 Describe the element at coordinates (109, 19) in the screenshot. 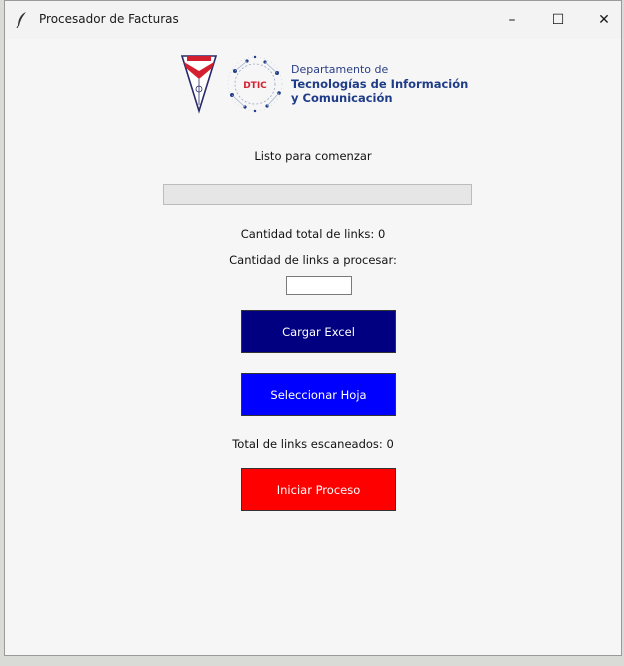

I see `window-title: Procesador de Facturas` at that location.